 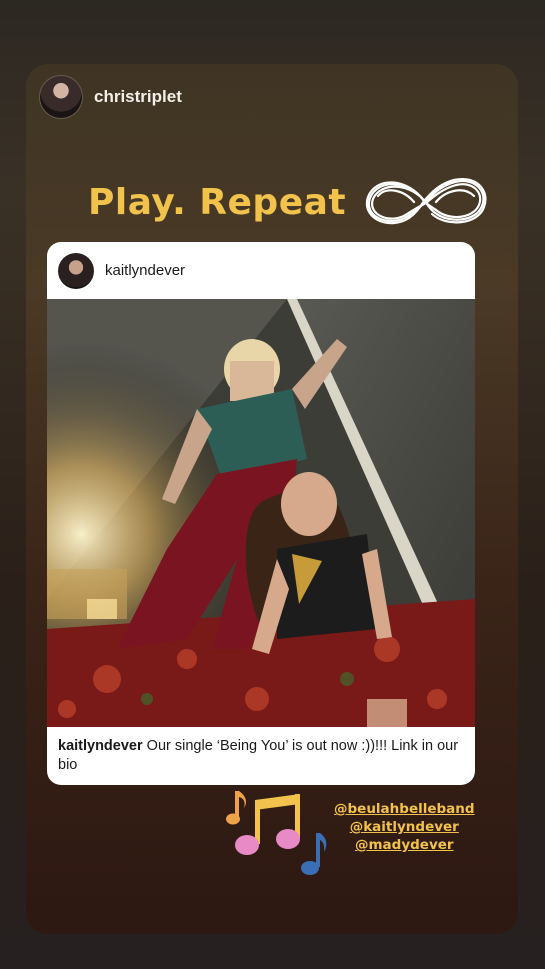 I want to click on story-header: christriplet, so click(x=111, y=97).